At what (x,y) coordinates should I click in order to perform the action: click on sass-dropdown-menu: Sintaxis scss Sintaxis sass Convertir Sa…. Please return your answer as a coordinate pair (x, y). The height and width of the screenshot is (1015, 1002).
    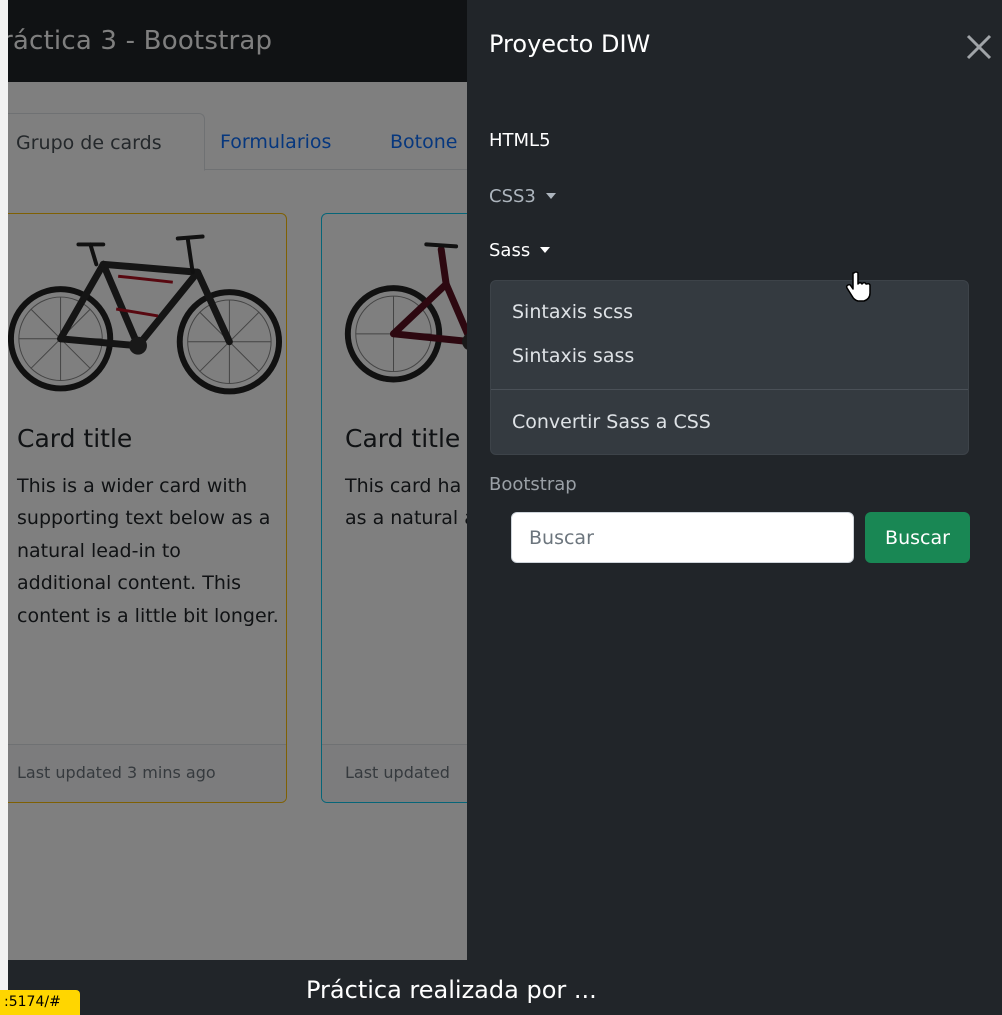
    Looking at the image, I should click on (729, 367).